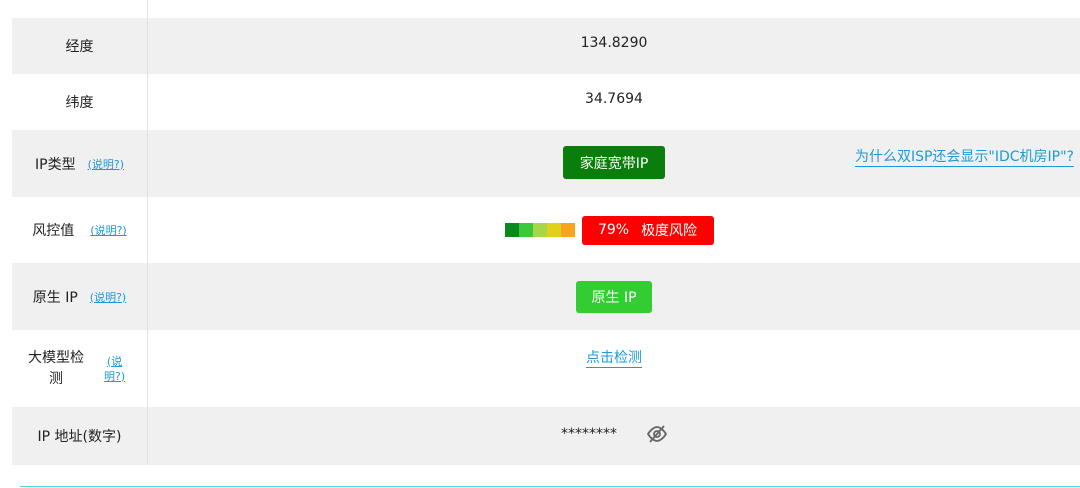 The height and width of the screenshot is (488, 1080). Describe the element at coordinates (550, 486) in the screenshot. I see `divider-line` at that location.